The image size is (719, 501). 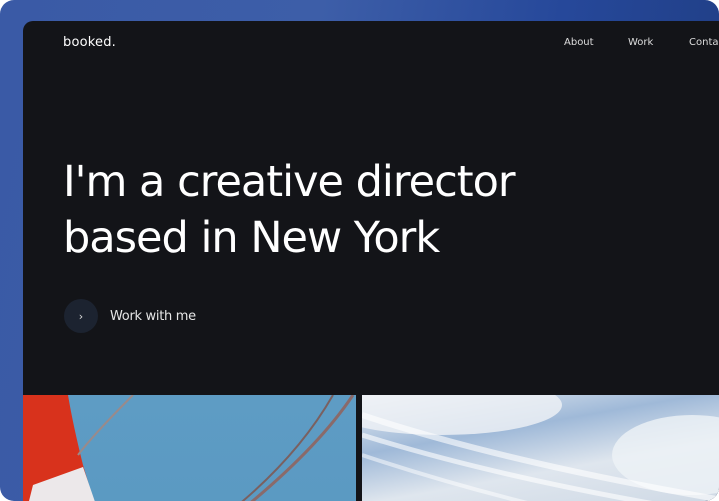 I want to click on hero-line-2: based in New York, so click(x=251, y=238).